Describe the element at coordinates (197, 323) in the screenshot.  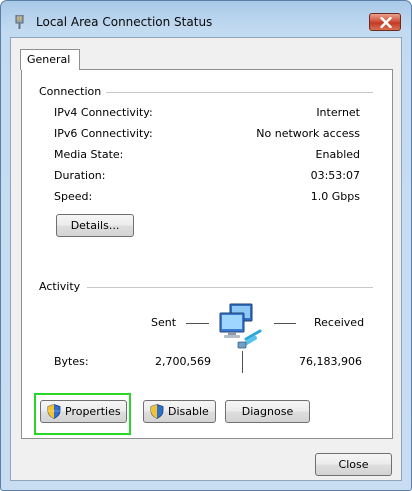
I see `sent-line` at that location.